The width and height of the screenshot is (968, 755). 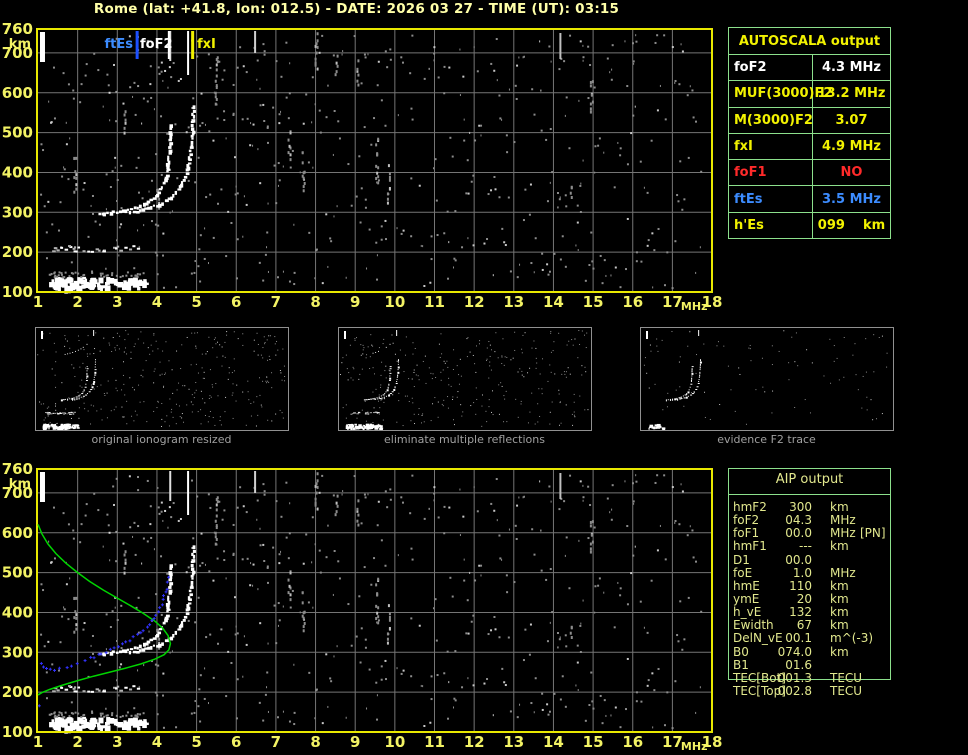 I want to click on parameter-unit: TECU, so click(x=846, y=677).